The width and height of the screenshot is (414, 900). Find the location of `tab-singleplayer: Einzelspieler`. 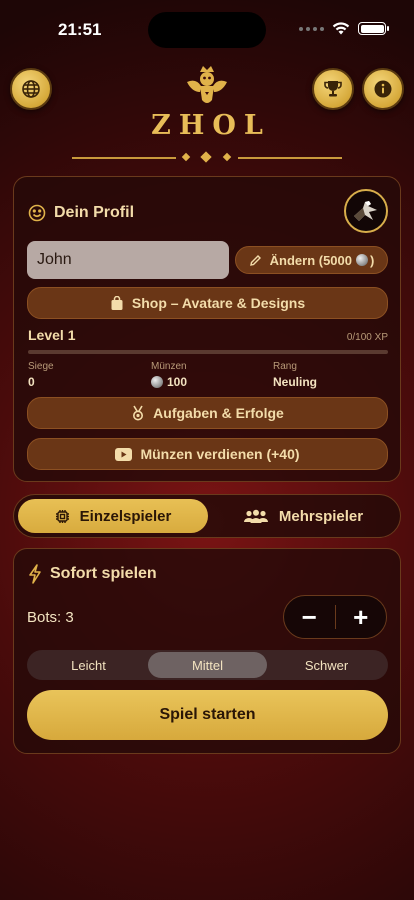

tab-singleplayer: Einzelspieler is located at coordinates (113, 516).